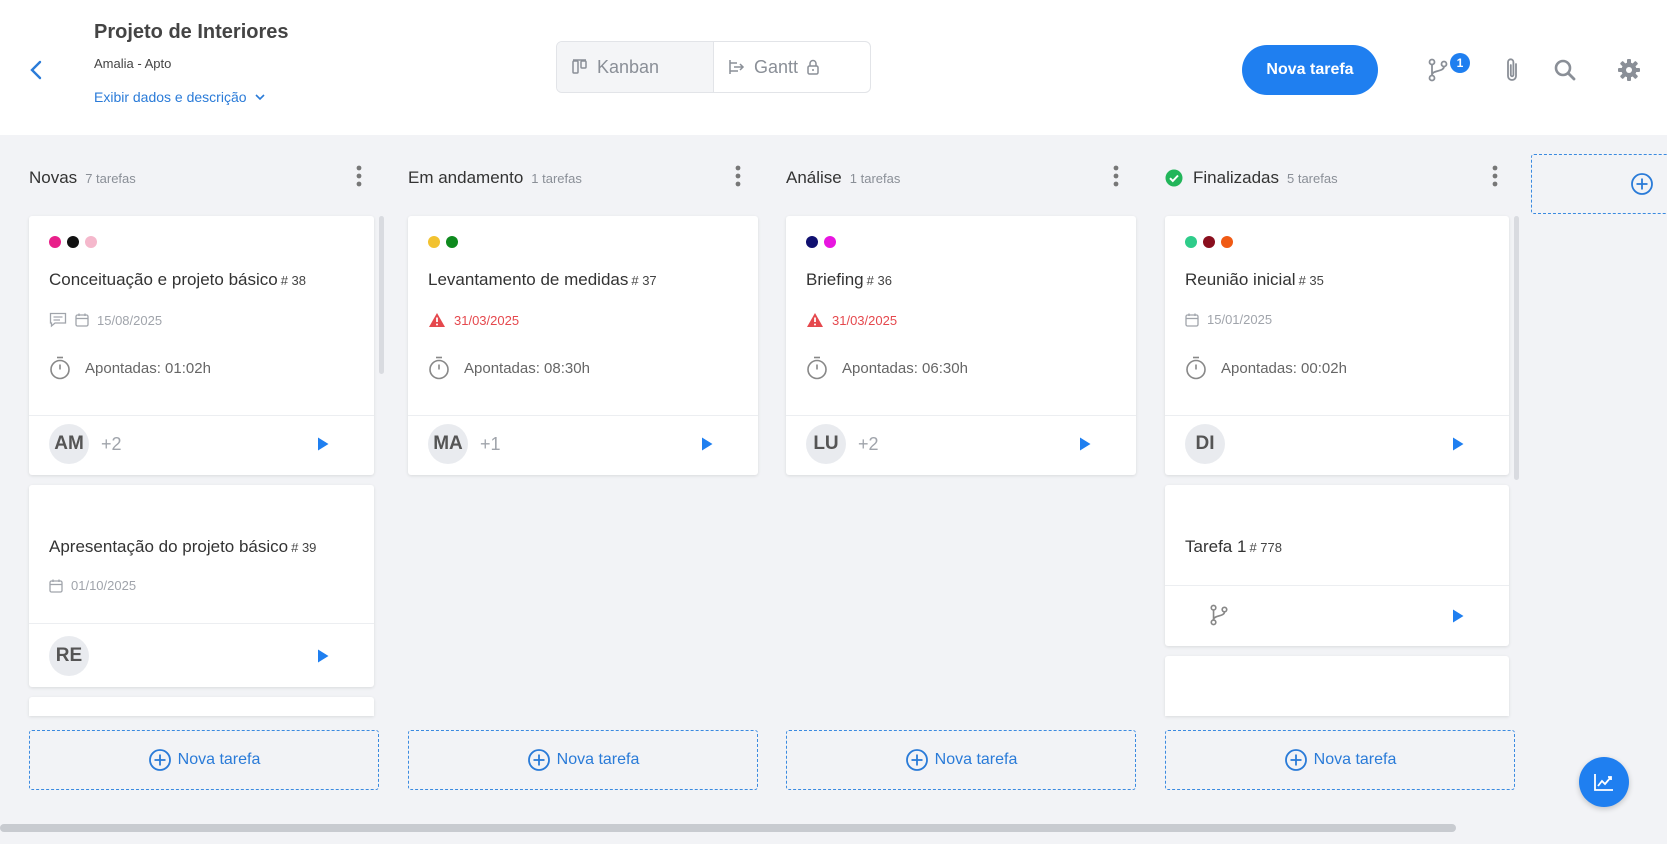 The width and height of the screenshot is (1667, 844). I want to click on avatar: RE, so click(69, 656).